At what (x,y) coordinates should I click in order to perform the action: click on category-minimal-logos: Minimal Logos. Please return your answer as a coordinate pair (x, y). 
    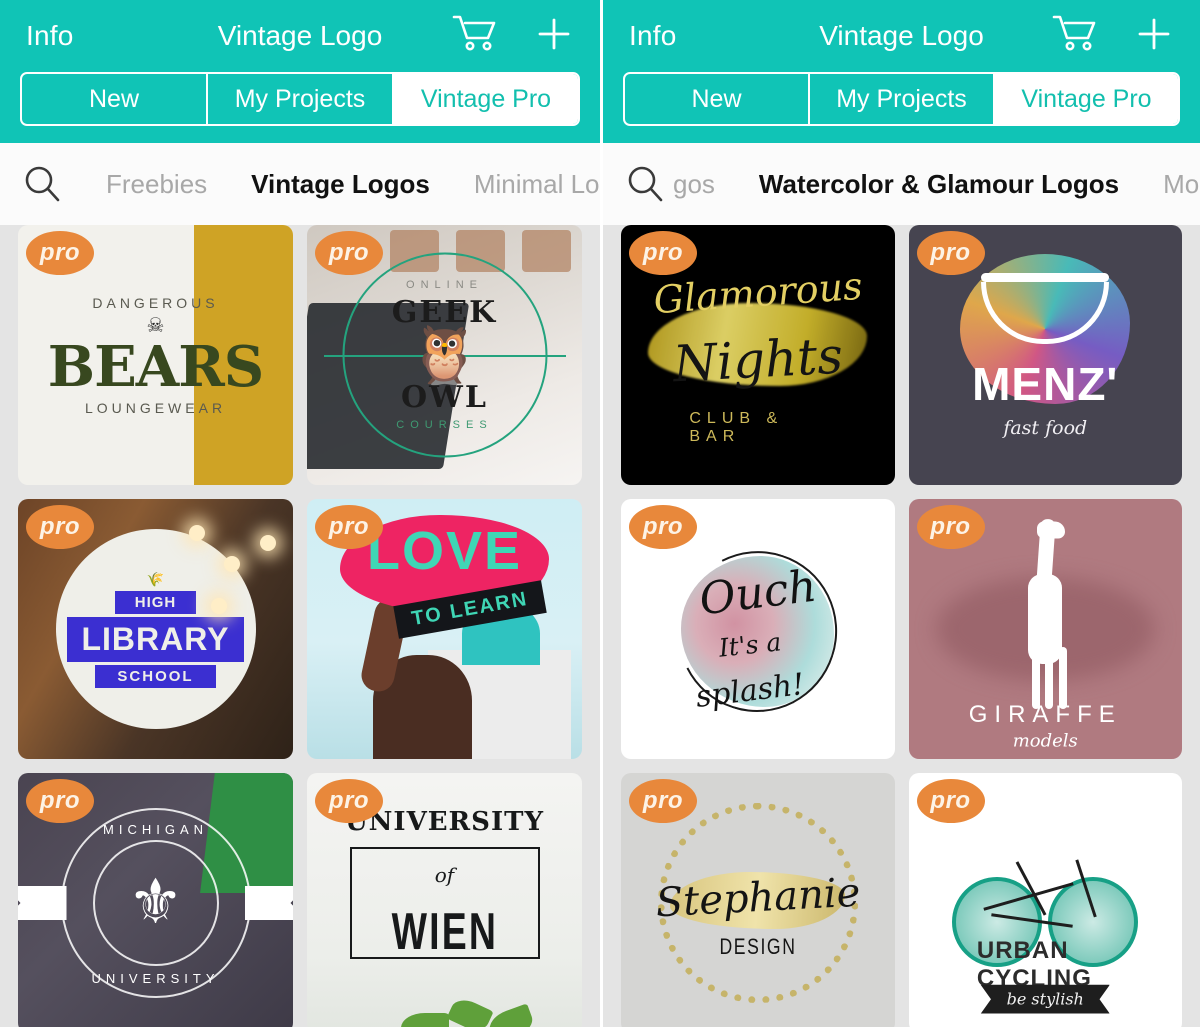
    Looking at the image, I should click on (526, 184).